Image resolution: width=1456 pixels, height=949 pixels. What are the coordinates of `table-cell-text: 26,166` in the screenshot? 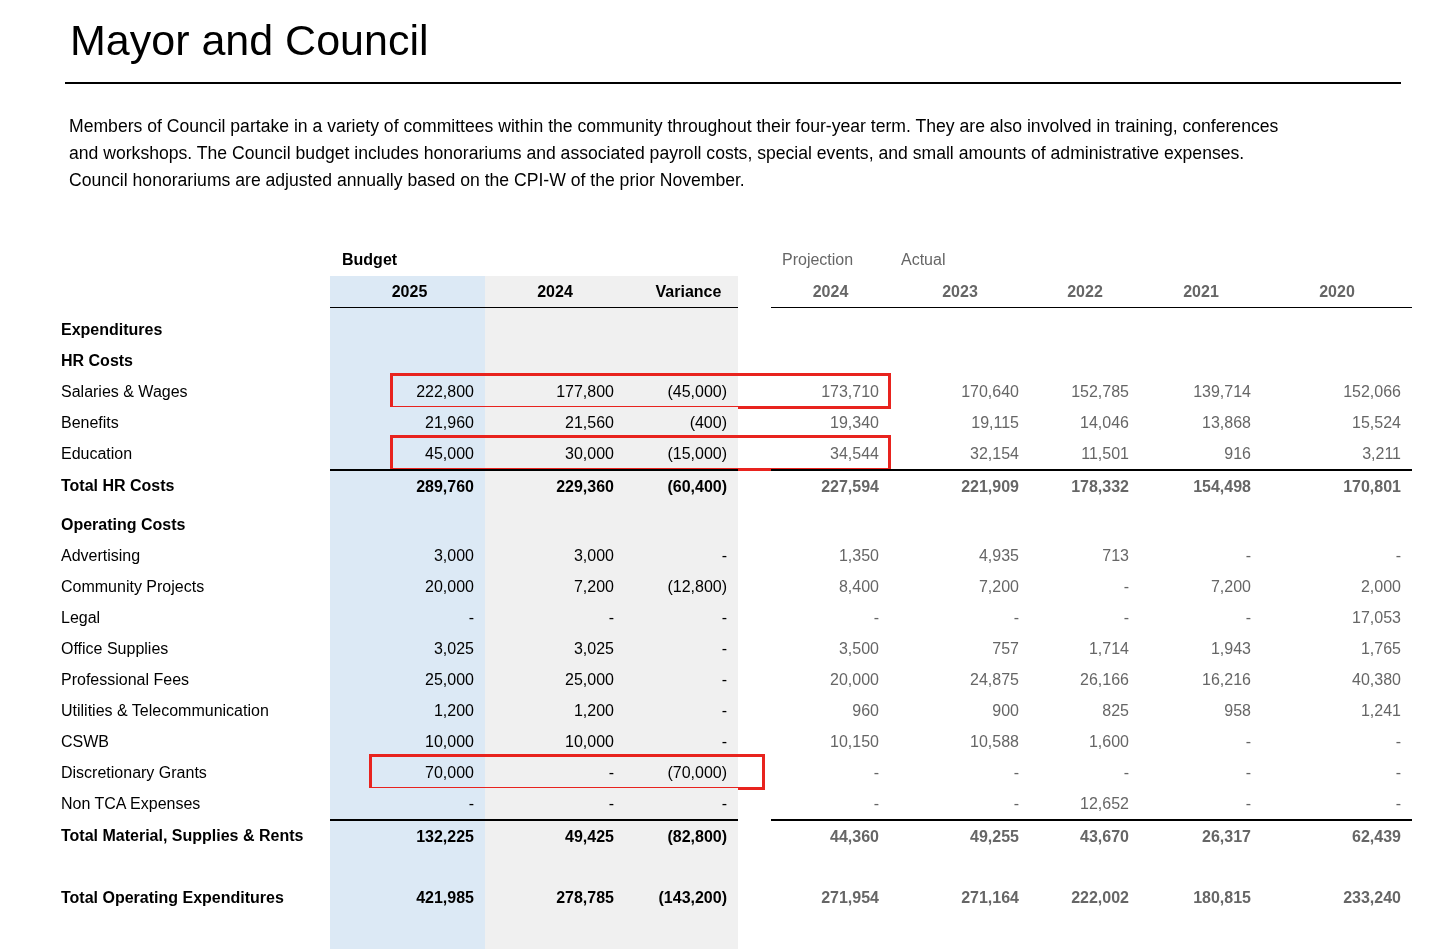 It's located at (1104, 679).